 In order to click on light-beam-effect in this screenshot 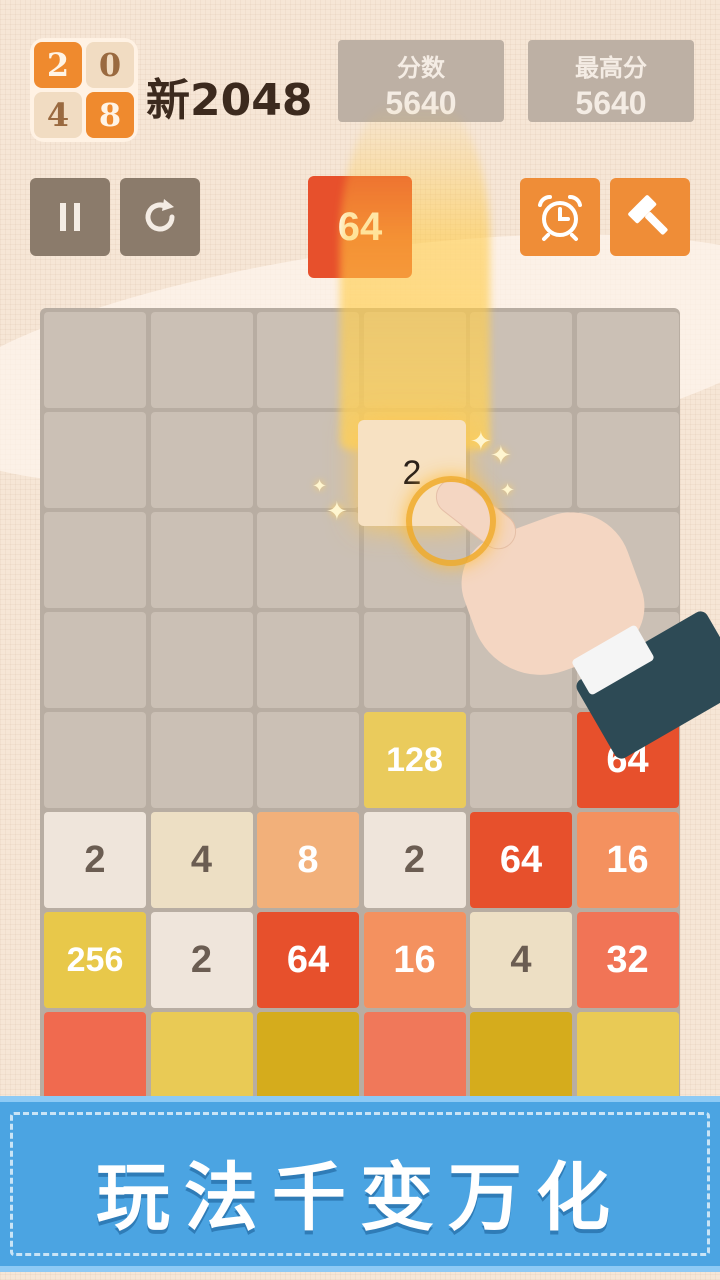, I will do `click(415, 275)`.